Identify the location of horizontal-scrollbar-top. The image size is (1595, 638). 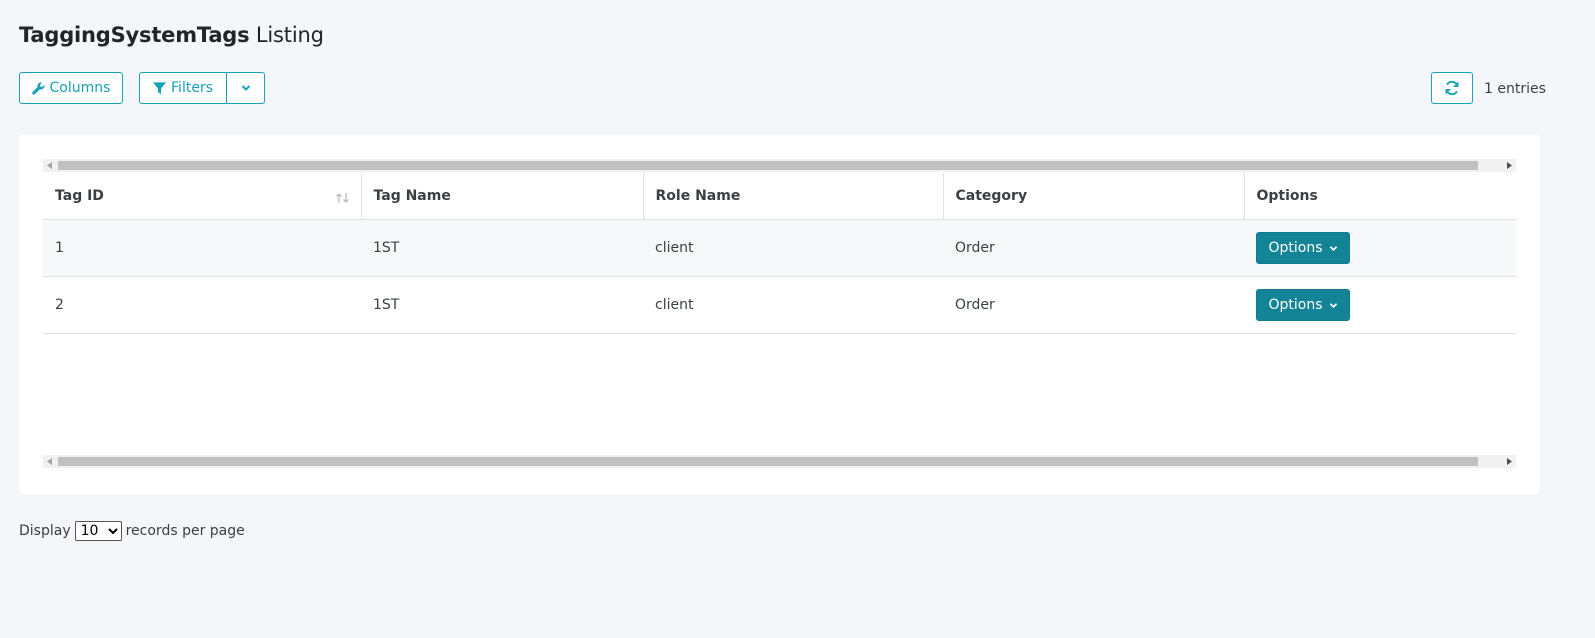
(779, 165).